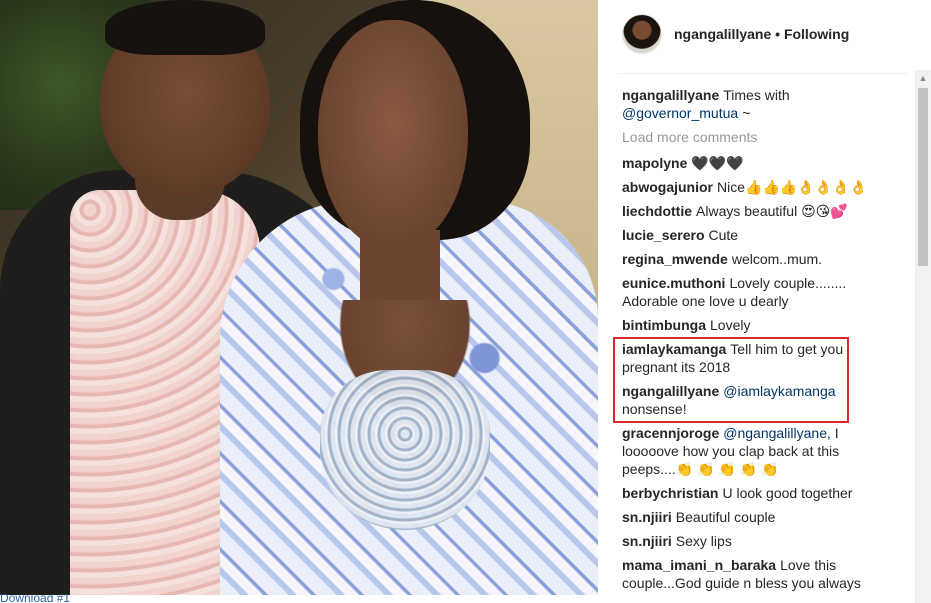 The width and height of the screenshot is (931, 603). I want to click on scrollbar: ▲, so click(923, 336).